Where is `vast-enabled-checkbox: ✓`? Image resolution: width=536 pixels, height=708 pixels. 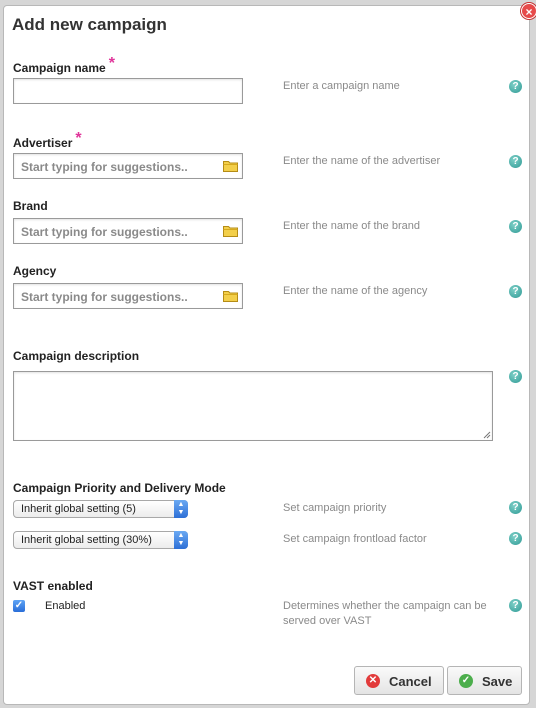 vast-enabled-checkbox: ✓ is located at coordinates (19, 606).